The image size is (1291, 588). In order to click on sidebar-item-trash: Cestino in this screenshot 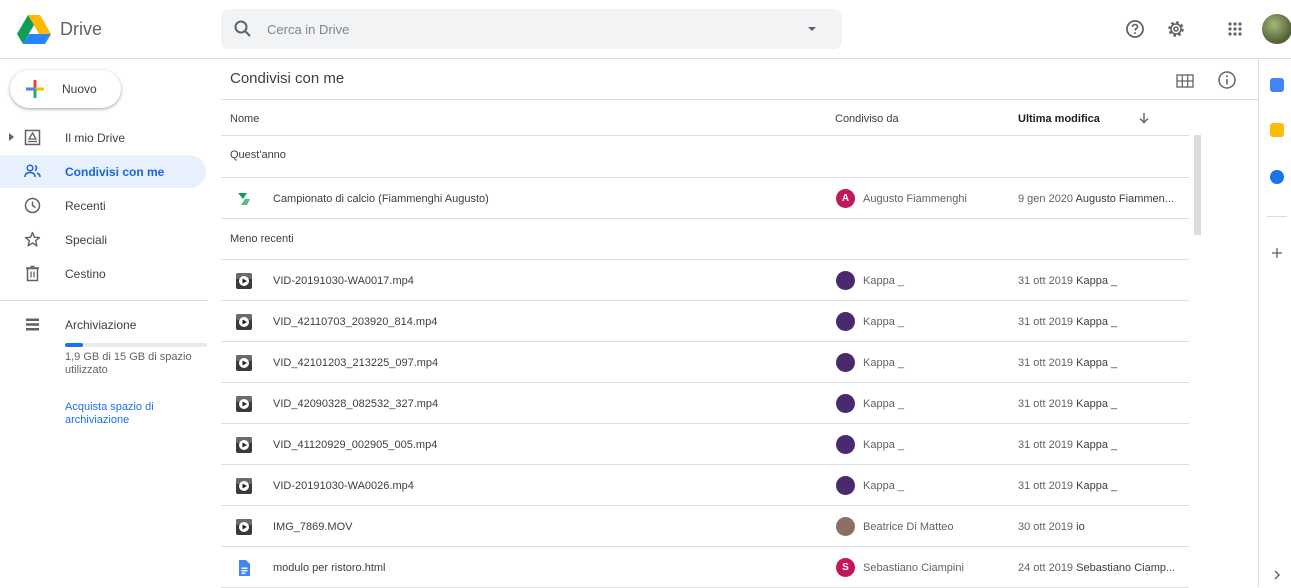, I will do `click(103, 273)`.